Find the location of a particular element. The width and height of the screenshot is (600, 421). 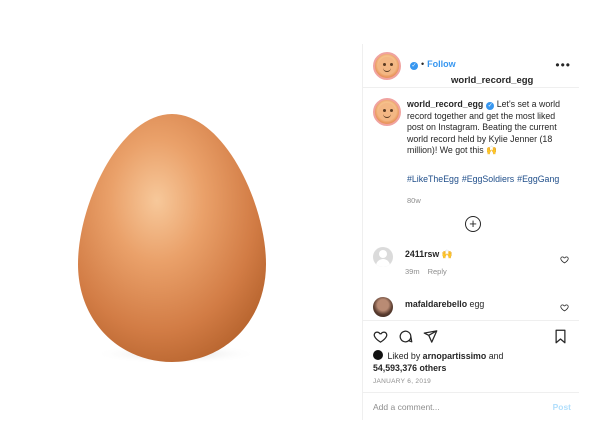

post-date: JANUARY 6, 2019 is located at coordinates (402, 381).